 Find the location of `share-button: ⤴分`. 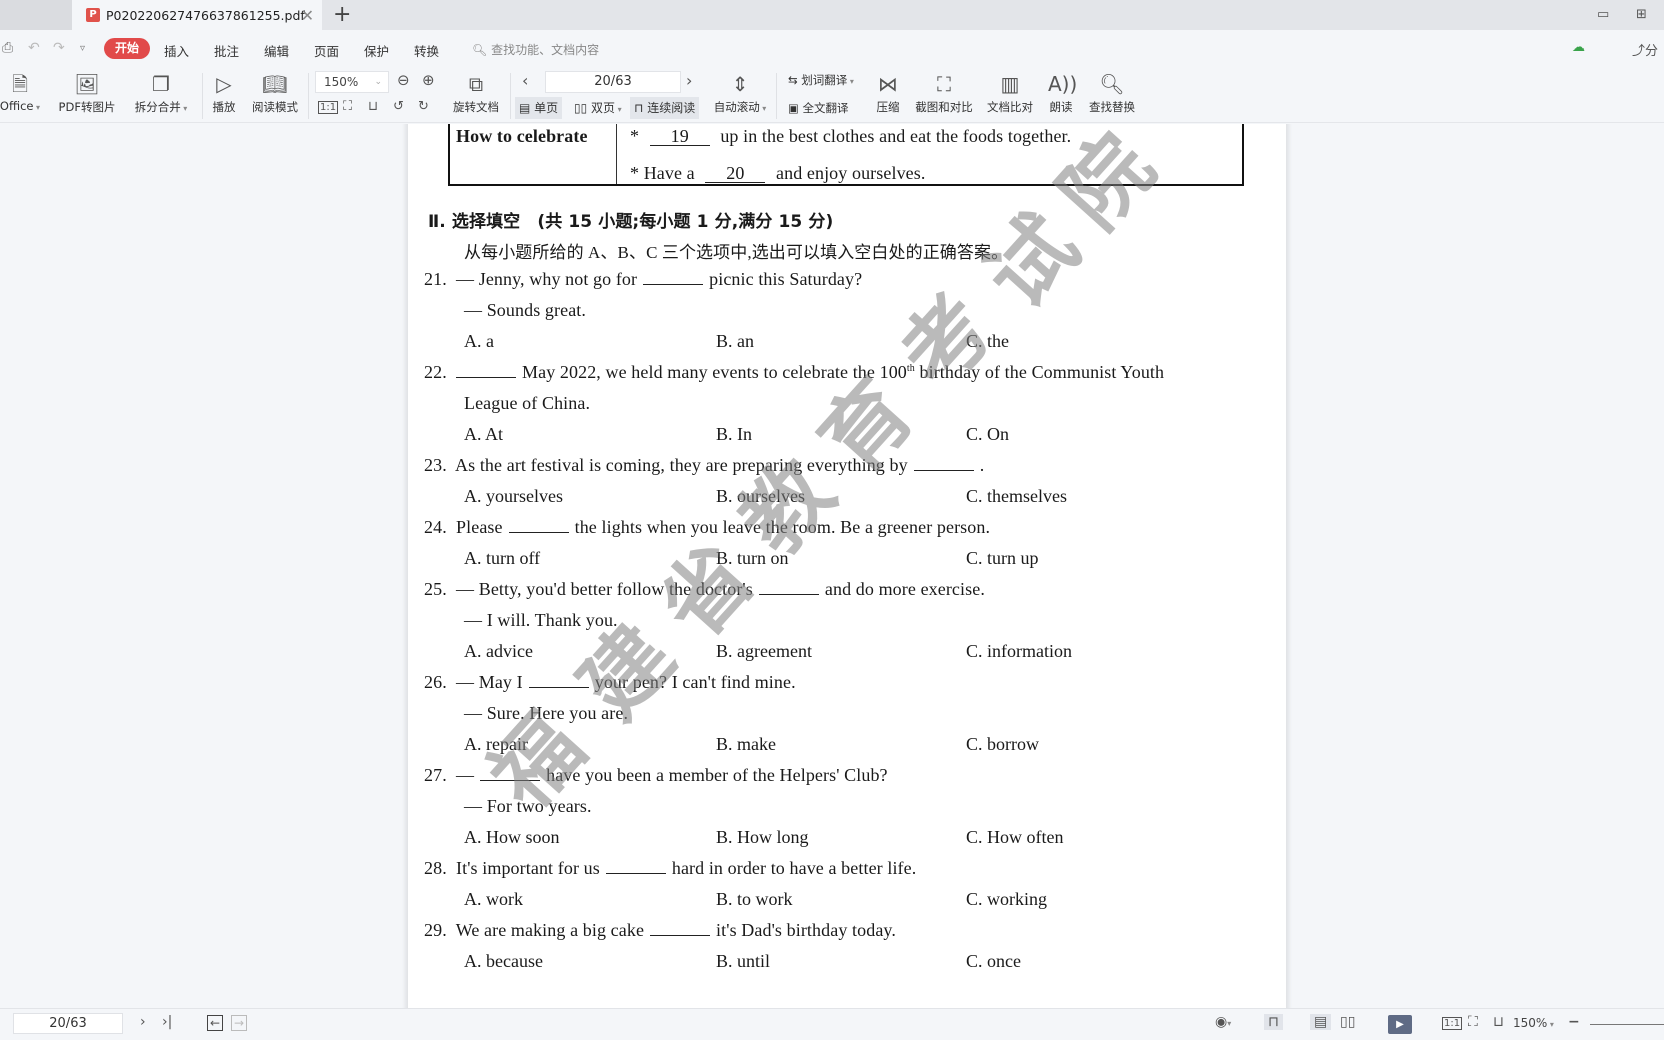

share-button: ⤴分 is located at coordinates (1645, 49).